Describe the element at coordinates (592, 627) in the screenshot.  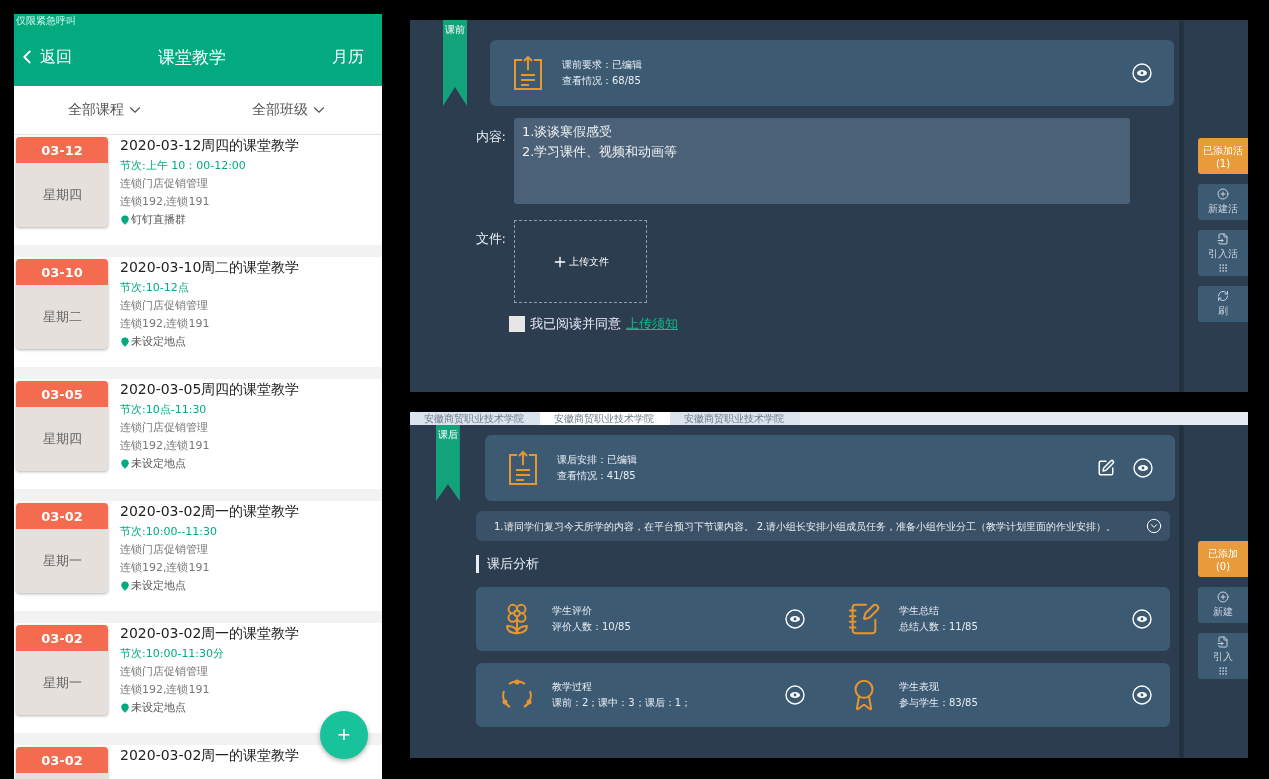
I see `analysis-detail: 评价人数：10/85` at that location.